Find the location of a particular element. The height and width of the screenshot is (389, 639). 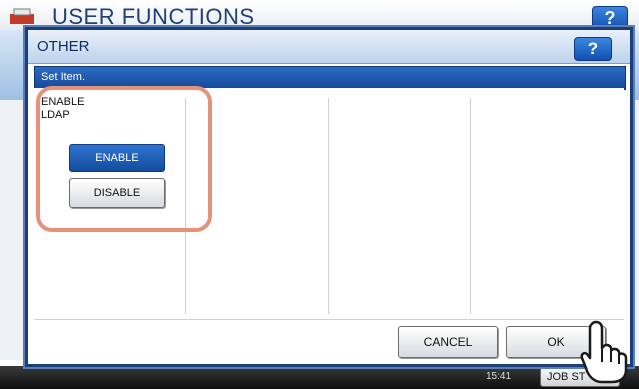

hand-pointer-icon is located at coordinates (604, 352).